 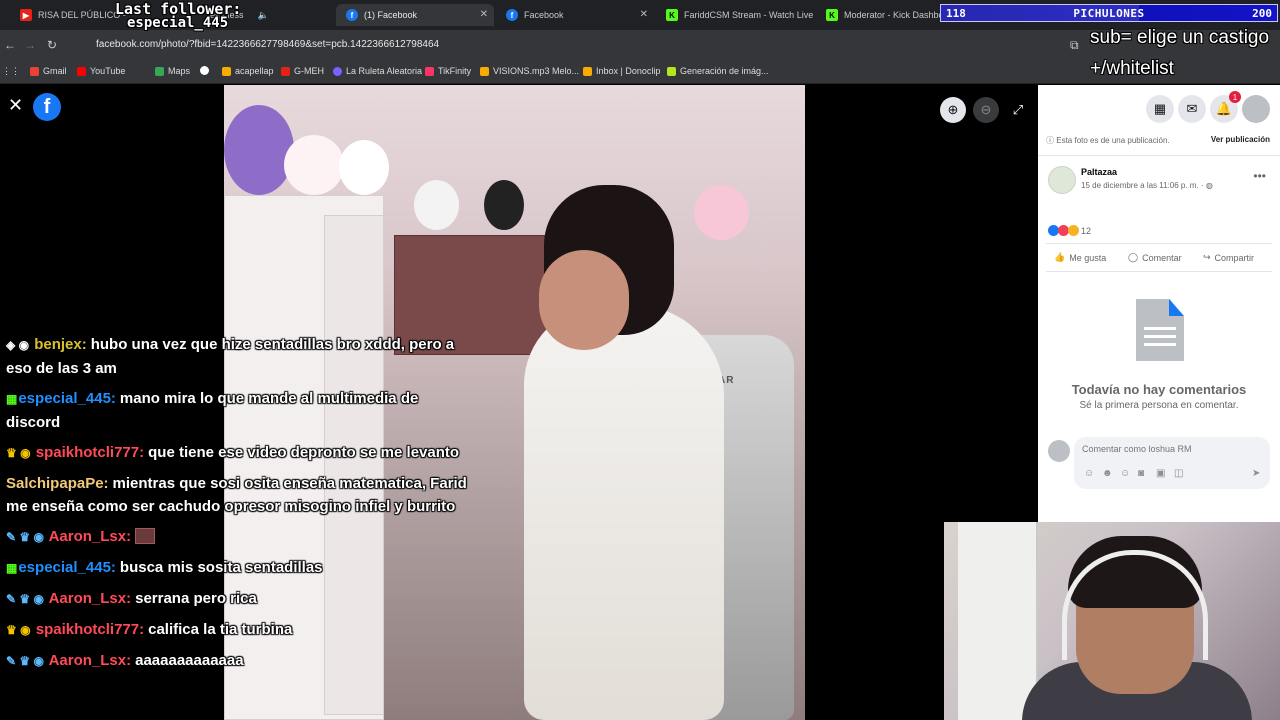 What do you see at coordinates (55, 71) in the screenshot?
I see `bookmark-label: Gmail` at bounding box center [55, 71].